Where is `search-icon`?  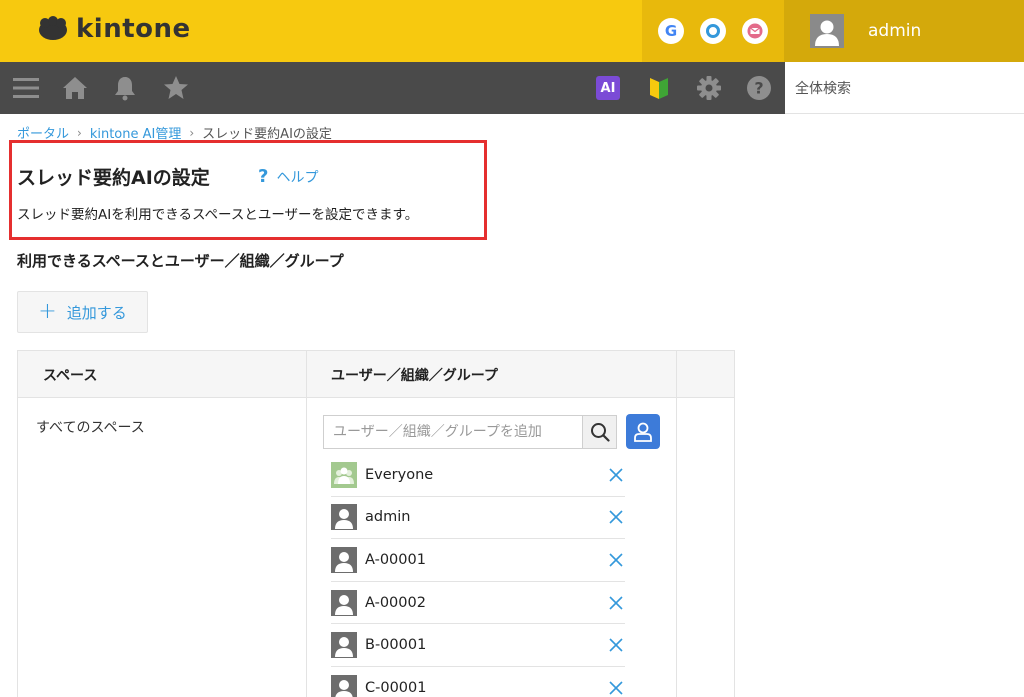 search-icon is located at coordinates (599, 432).